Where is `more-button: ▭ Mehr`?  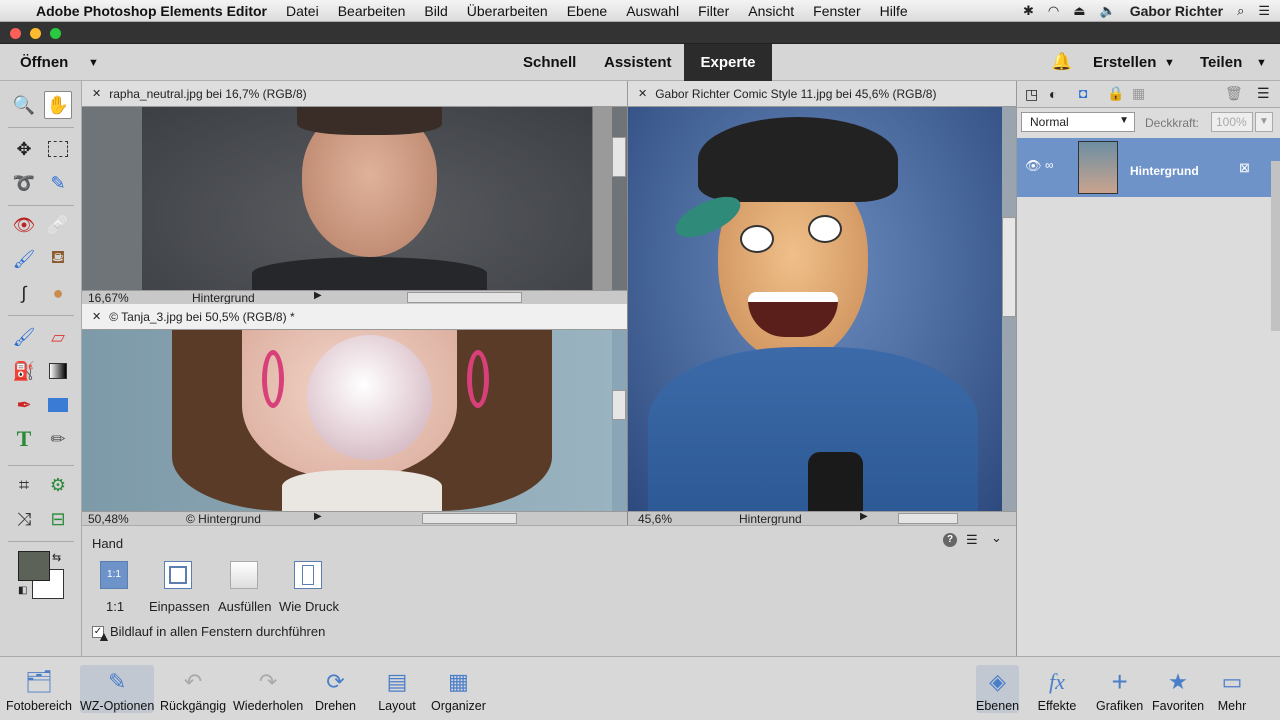
more-button: ▭ Mehr is located at coordinates (1232, 689).